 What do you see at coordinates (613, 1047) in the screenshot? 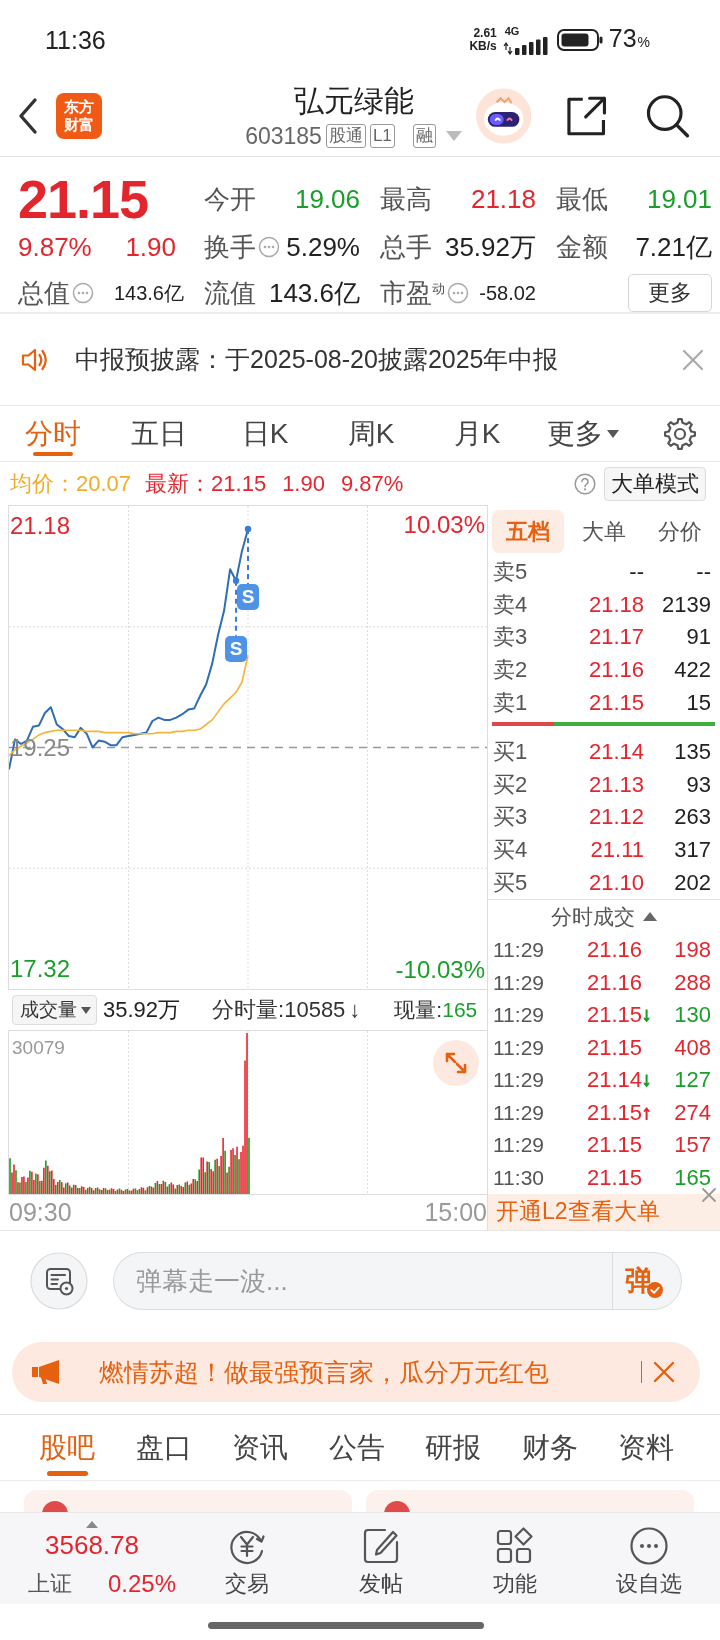
I see `trade-price: 21.15` at bounding box center [613, 1047].